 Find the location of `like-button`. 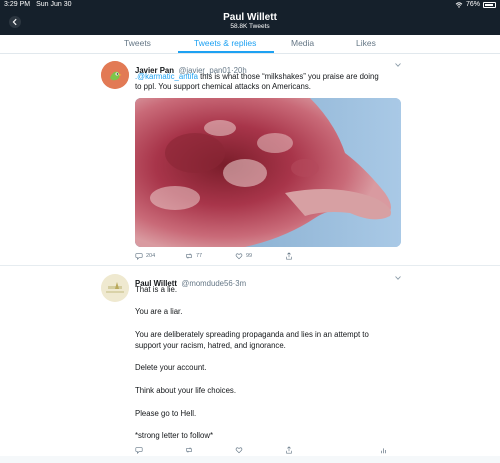

like-button is located at coordinates (260, 450).